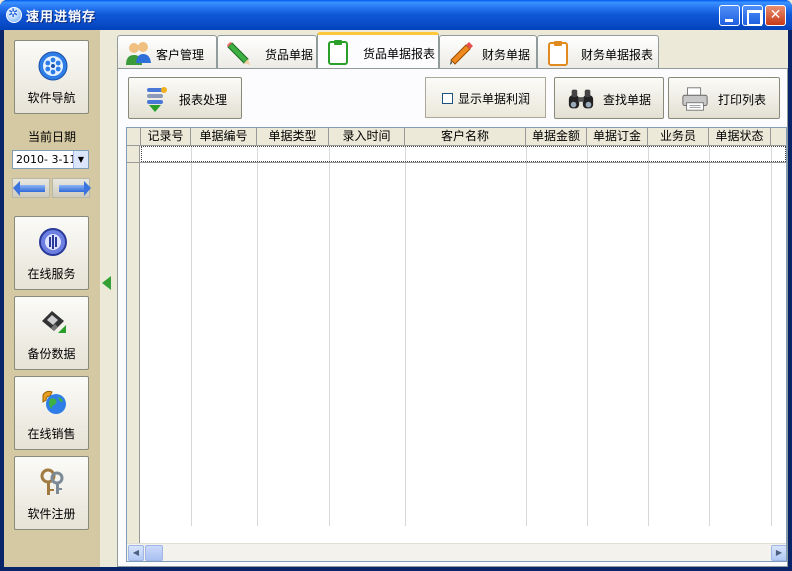 The image size is (792, 571). Describe the element at coordinates (456, 162) in the screenshot. I see `row-divider` at that location.